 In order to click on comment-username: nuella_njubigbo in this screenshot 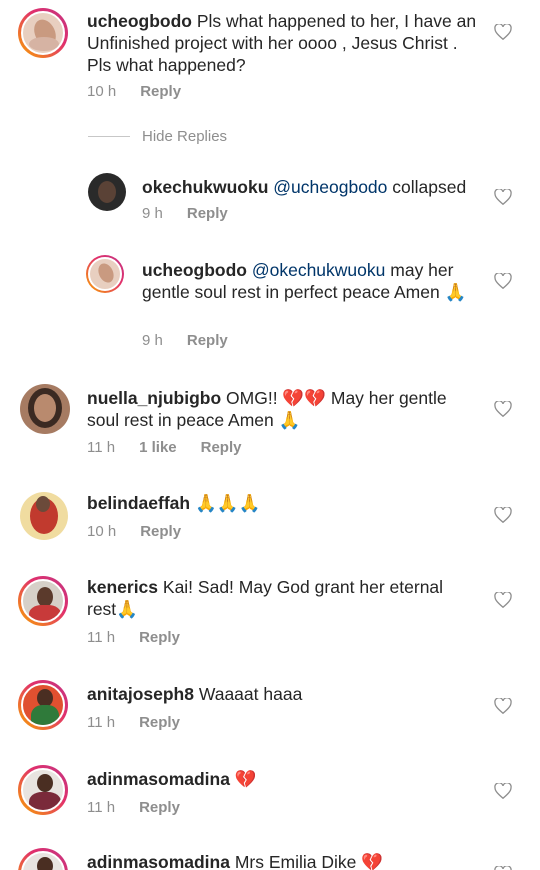, I will do `click(154, 398)`.